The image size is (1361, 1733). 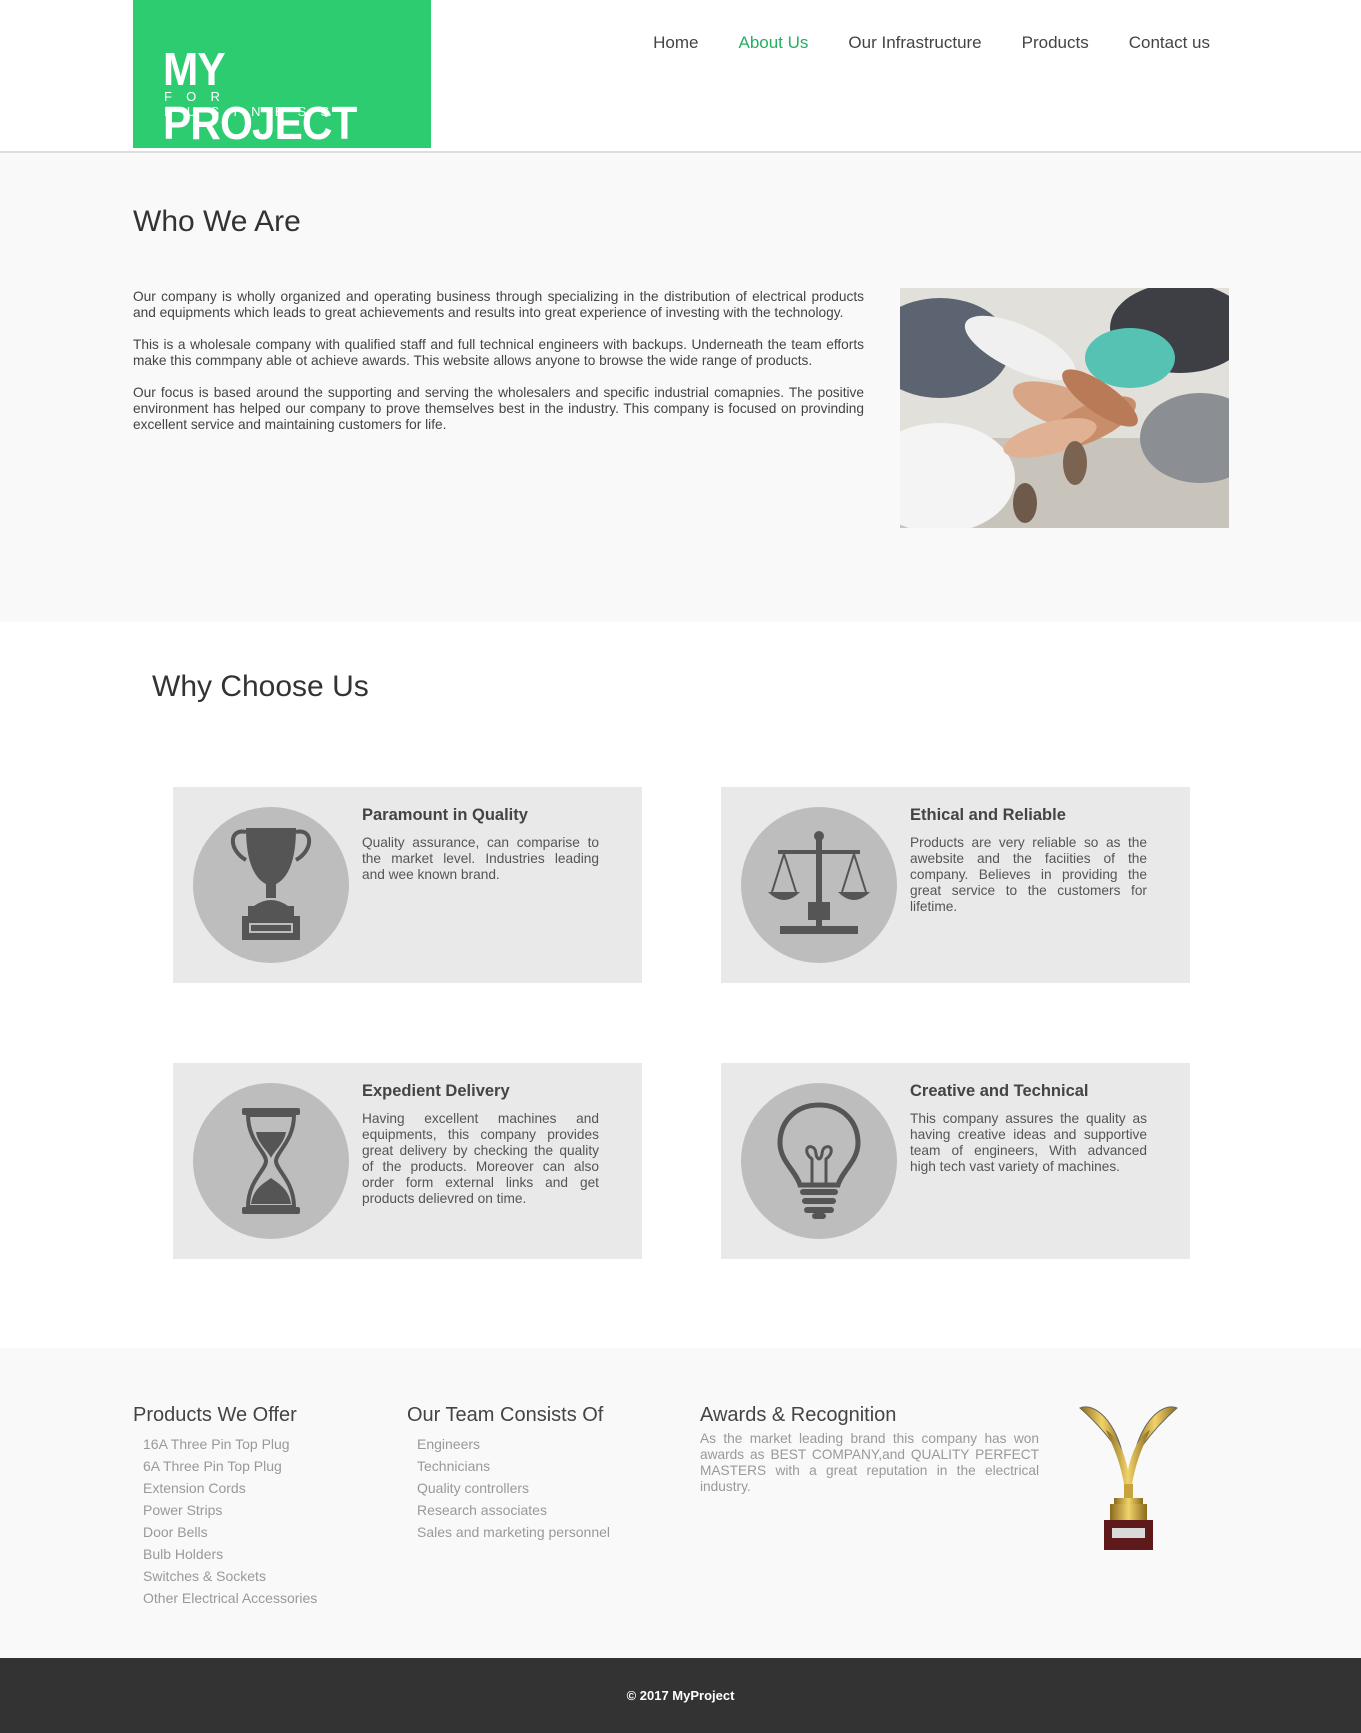 What do you see at coordinates (1055, 43) in the screenshot?
I see `nav-products: Products` at bounding box center [1055, 43].